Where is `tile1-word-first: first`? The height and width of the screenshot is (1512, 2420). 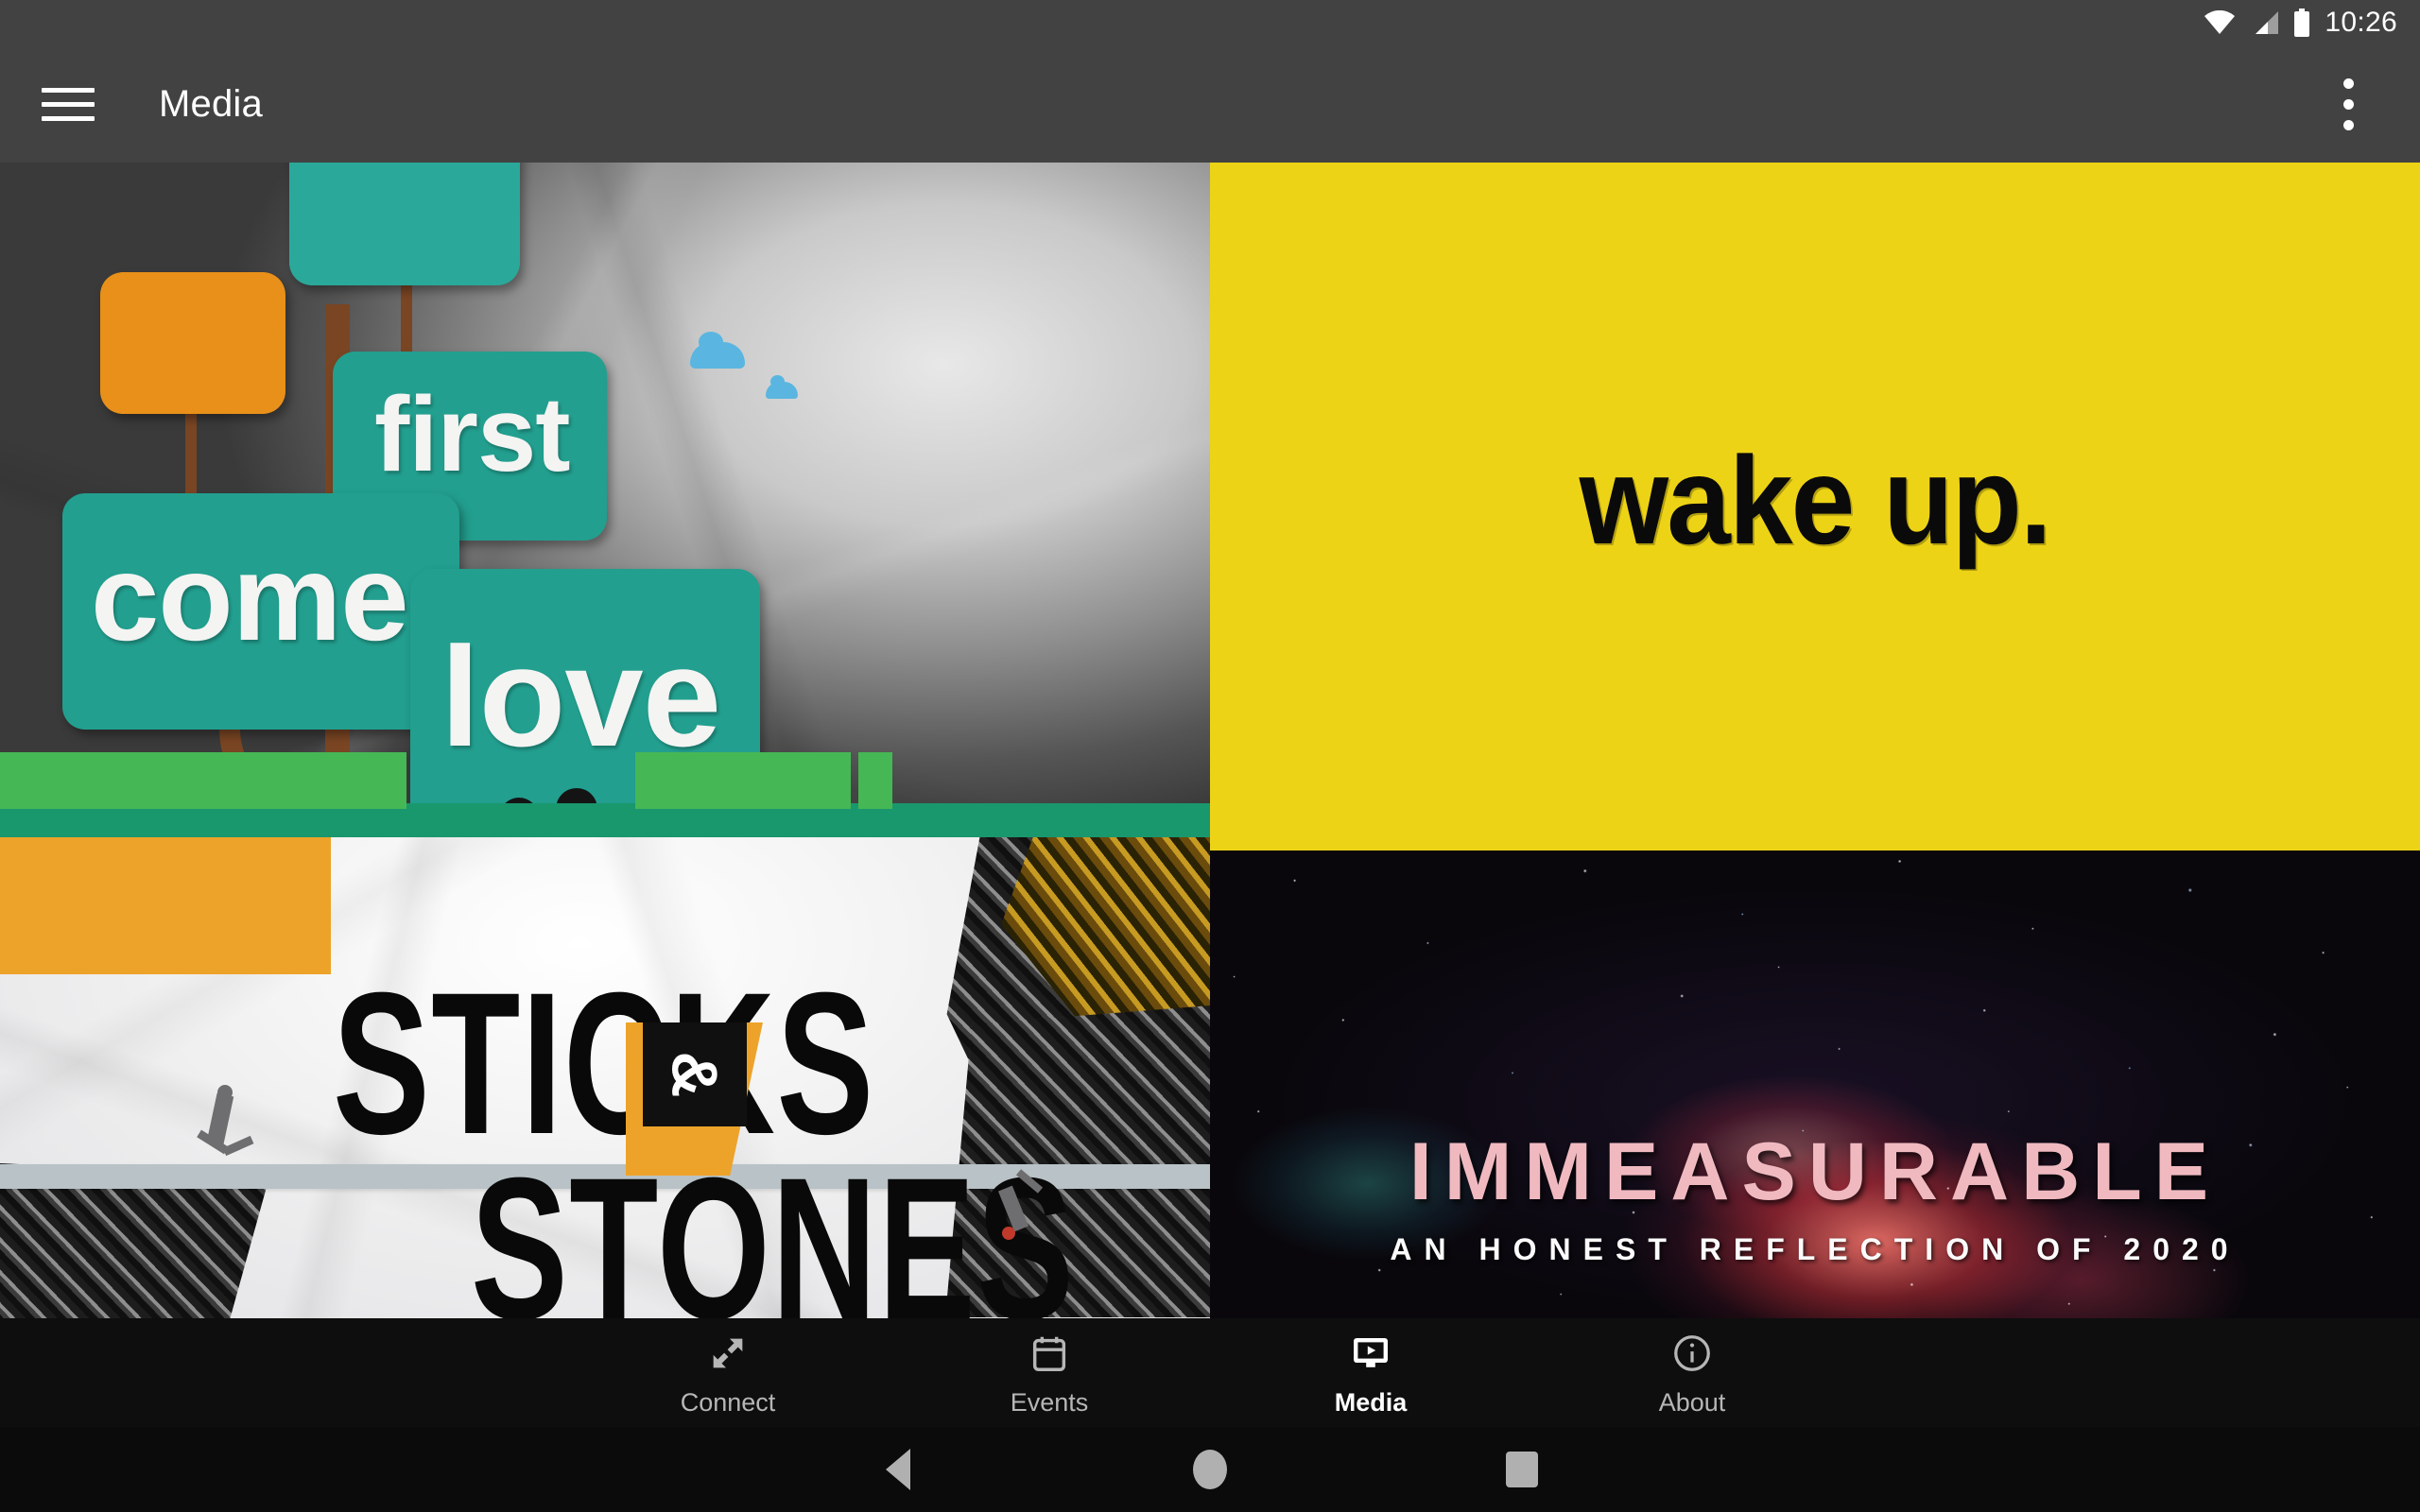
tile1-word-first: first is located at coordinates (472, 434).